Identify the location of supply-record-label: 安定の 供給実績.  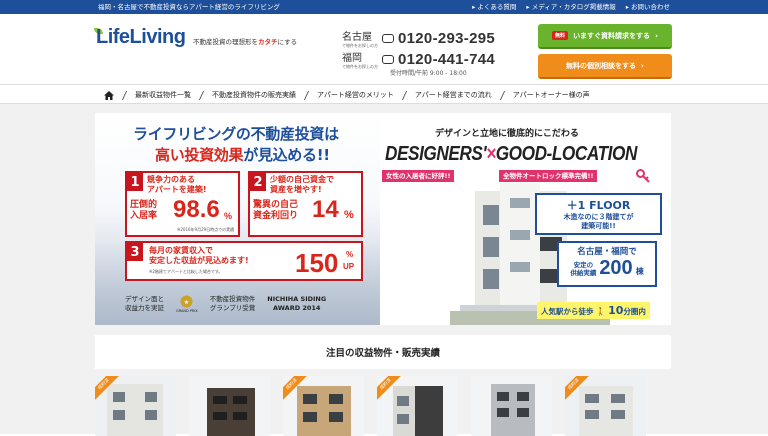
(583, 268).